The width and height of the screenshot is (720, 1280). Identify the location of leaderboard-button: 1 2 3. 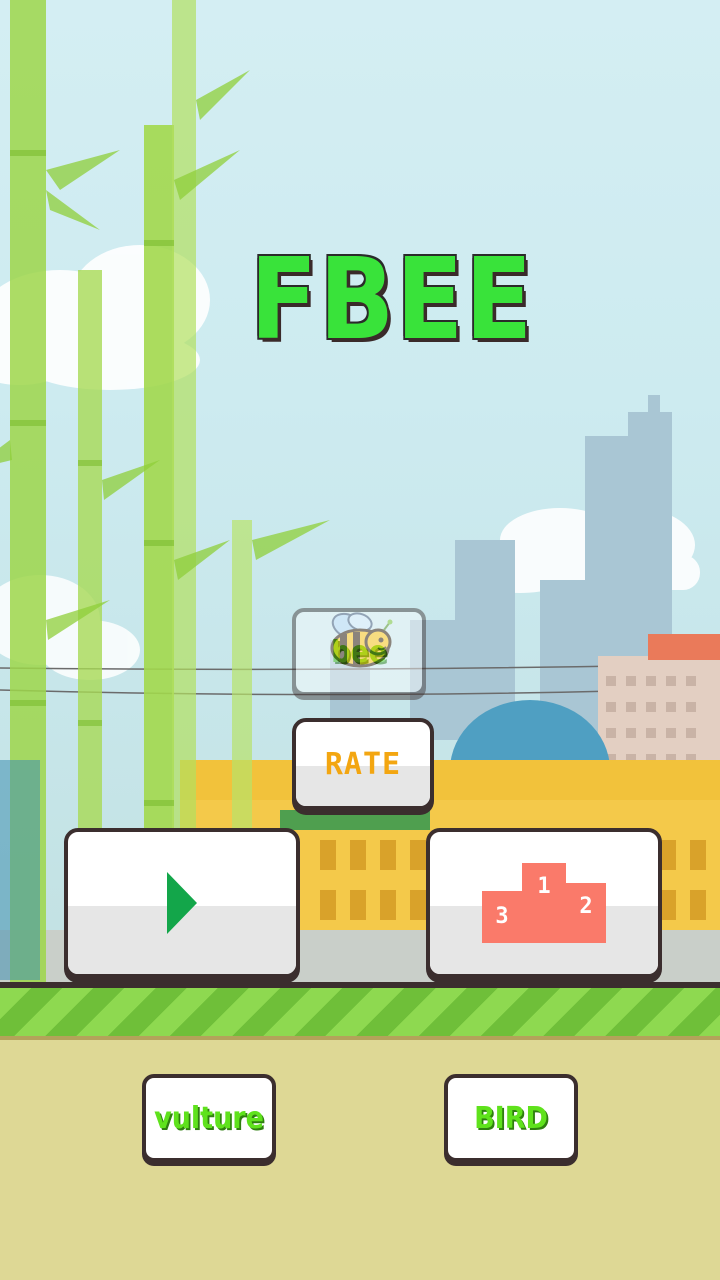
(544, 903).